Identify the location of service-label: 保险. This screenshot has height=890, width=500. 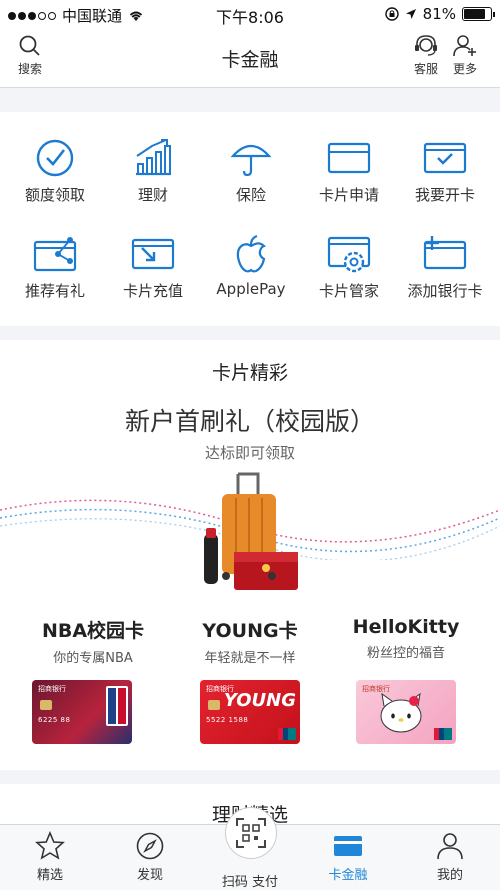
(250, 195).